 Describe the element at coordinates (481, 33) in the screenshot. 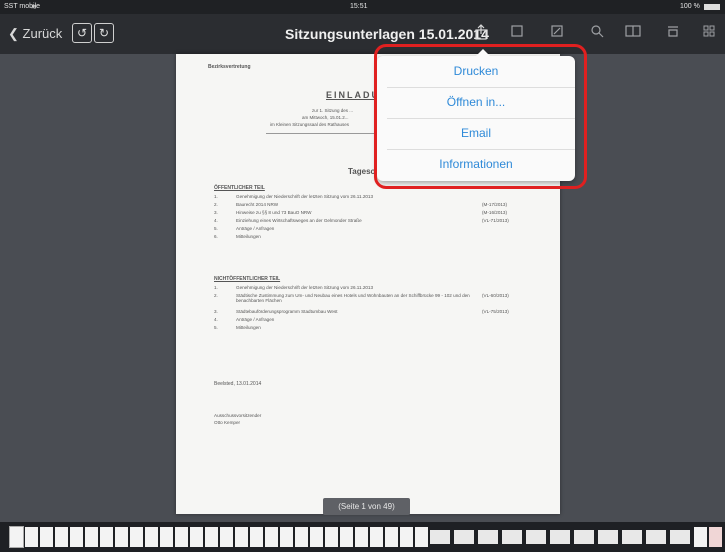

I see `share-icon` at that location.